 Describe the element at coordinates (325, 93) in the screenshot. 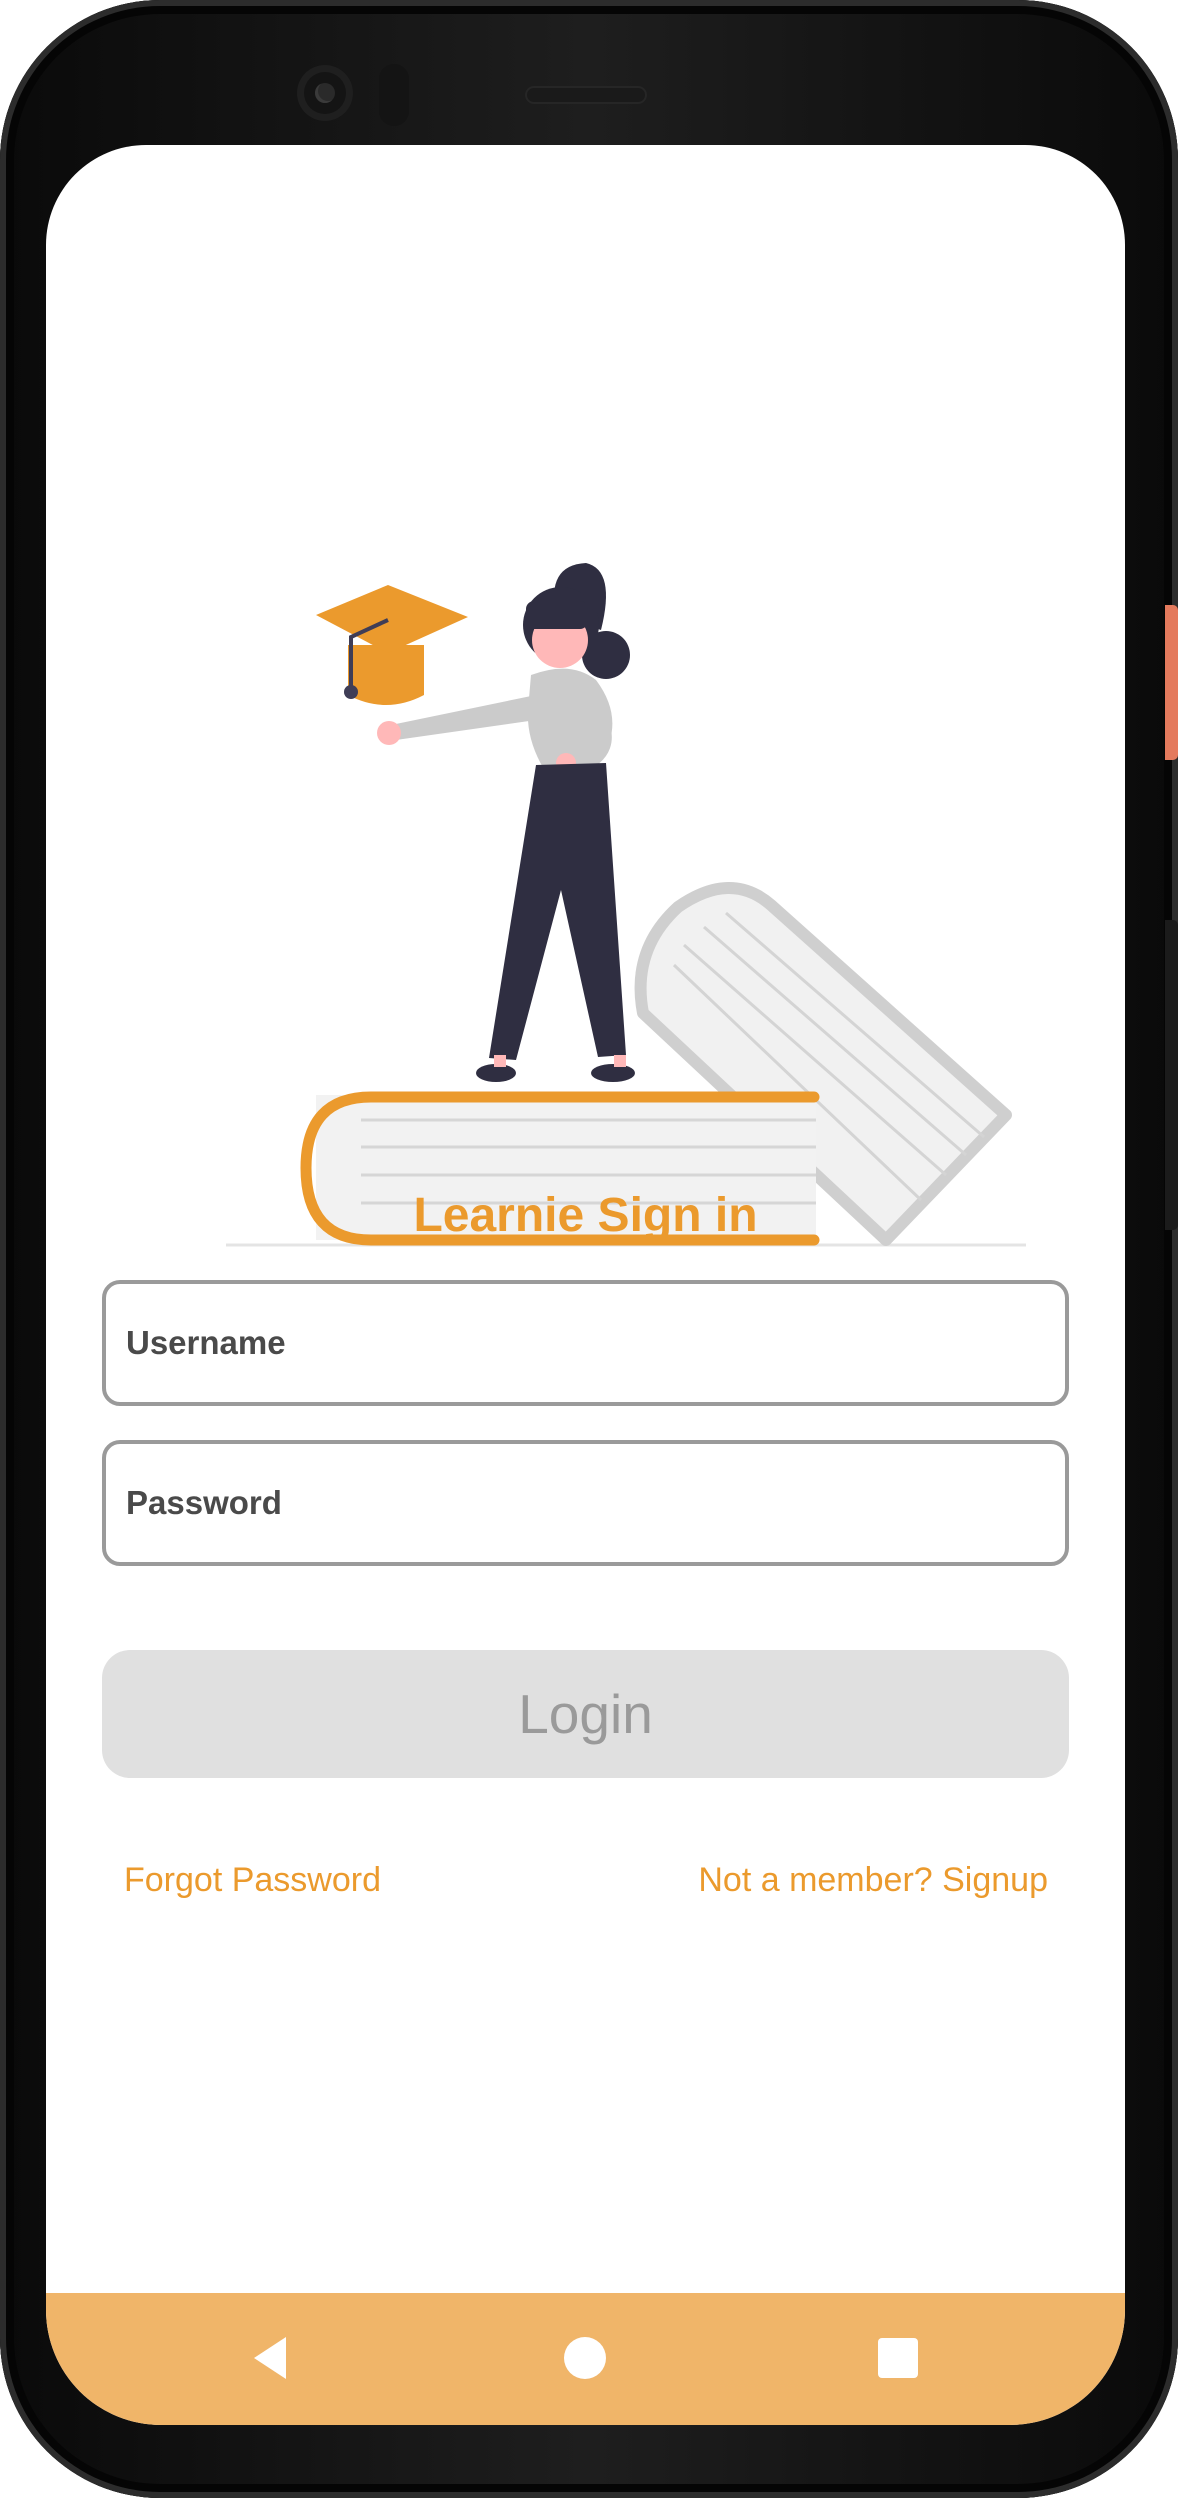

I see `front-camera-icon` at that location.